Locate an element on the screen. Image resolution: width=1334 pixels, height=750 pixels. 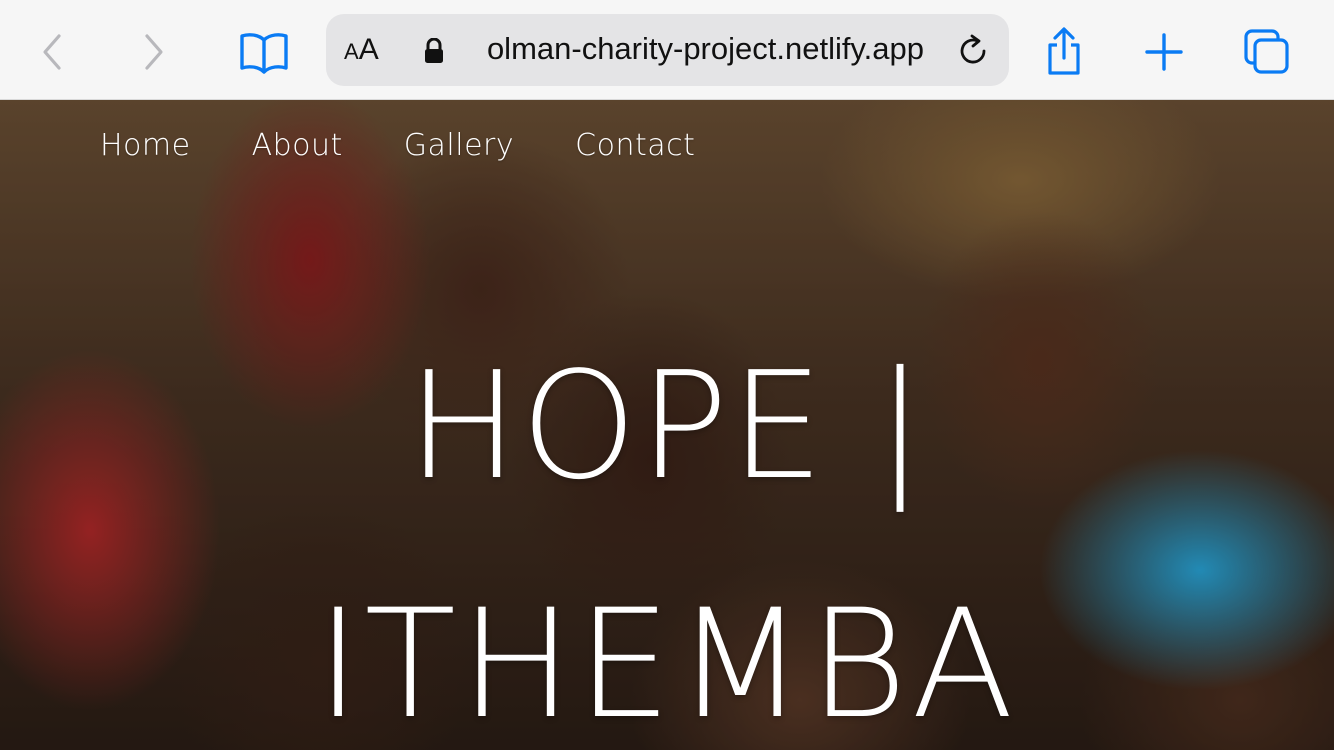
back-button is located at coordinates (52, 52).